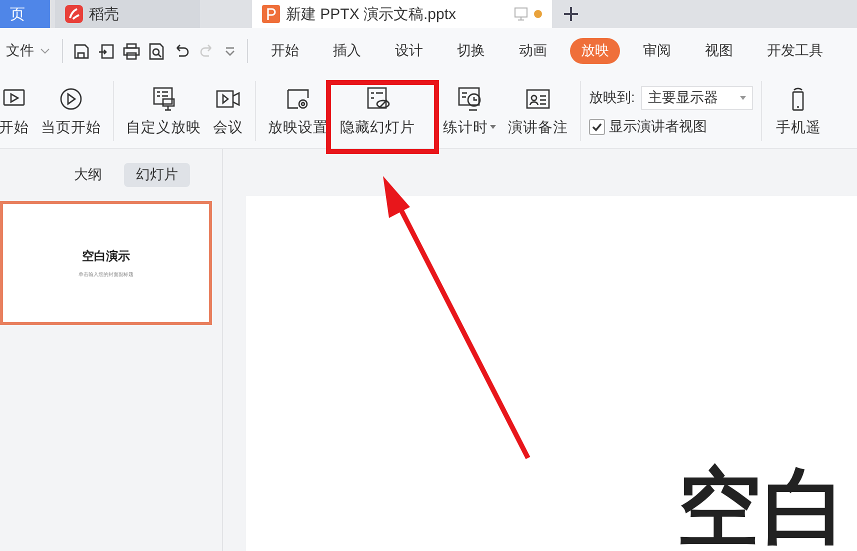 This screenshot has height=551, width=857. I want to click on presenter-view-checkbox: 显示演讲者视图, so click(671, 127).